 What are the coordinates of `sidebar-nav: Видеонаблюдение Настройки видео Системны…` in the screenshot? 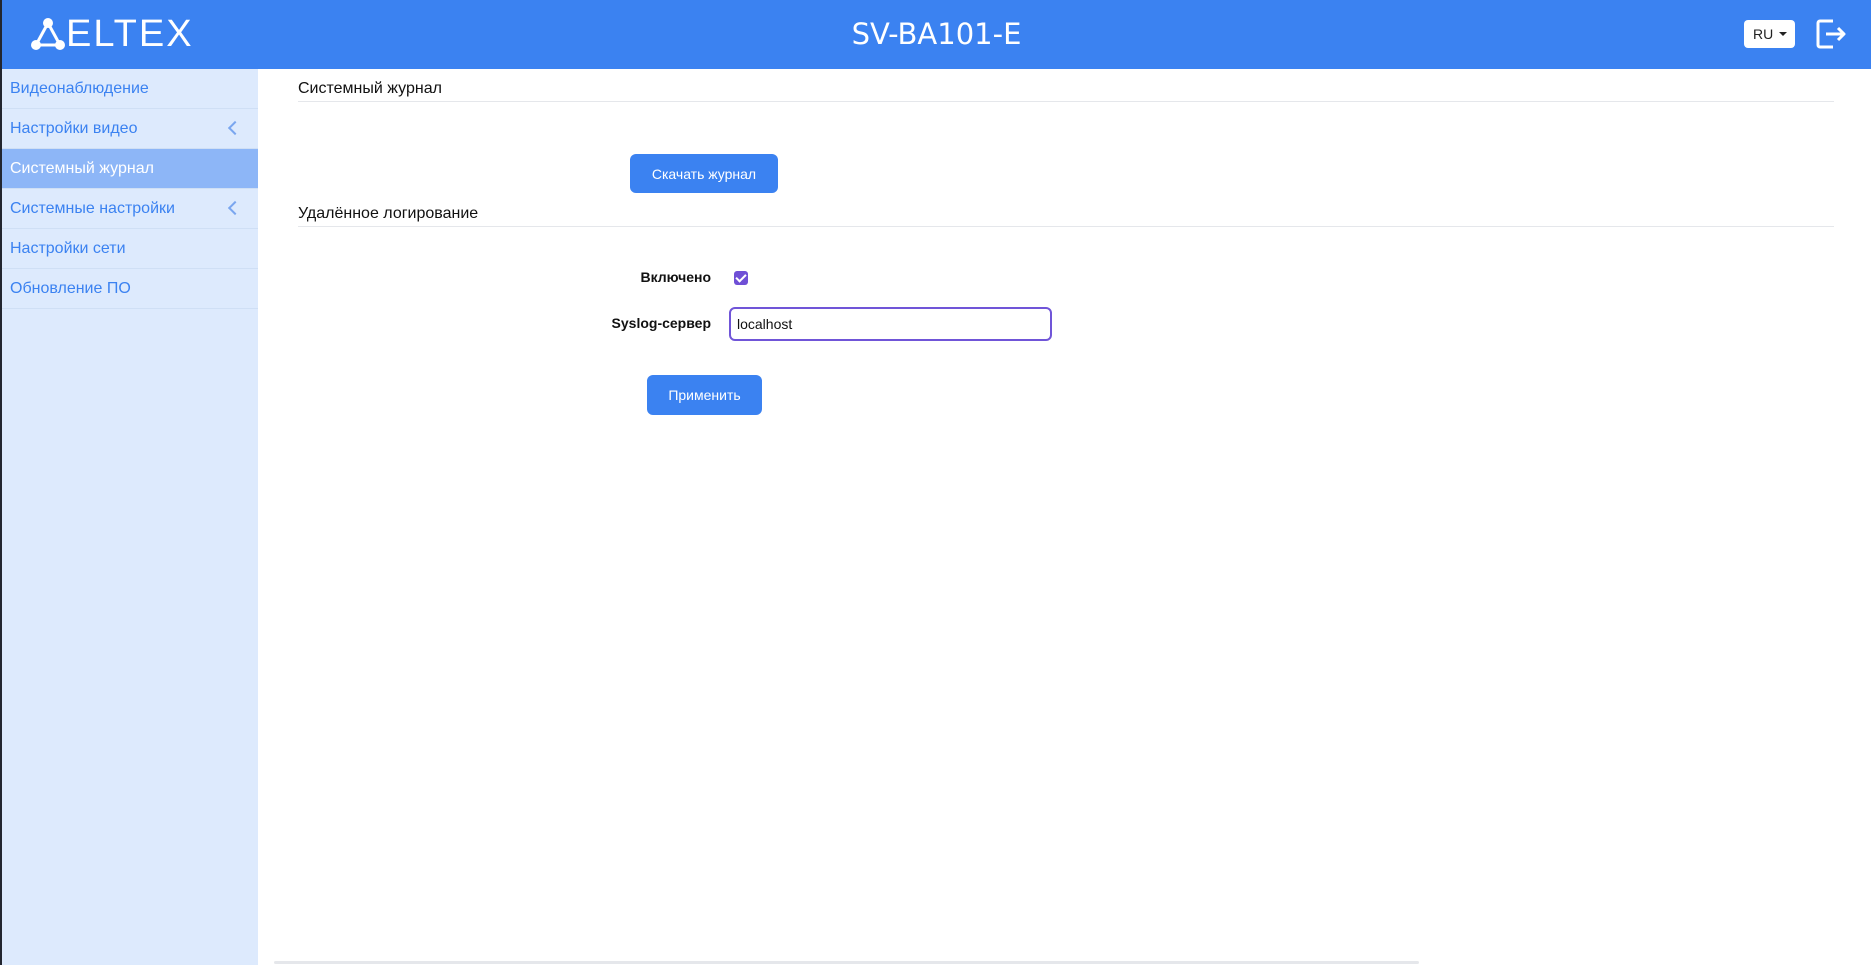 It's located at (130, 517).